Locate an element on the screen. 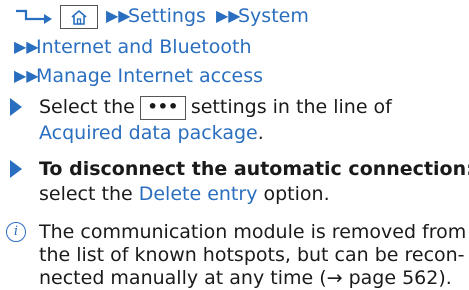 The height and width of the screenshot is (290, 469). more-options-button: ••• is located at coordinates (162, 107).